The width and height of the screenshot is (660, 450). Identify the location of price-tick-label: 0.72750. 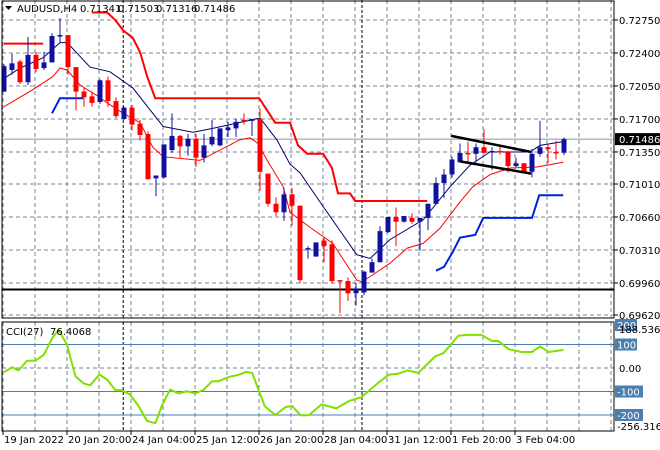
(639, 21).